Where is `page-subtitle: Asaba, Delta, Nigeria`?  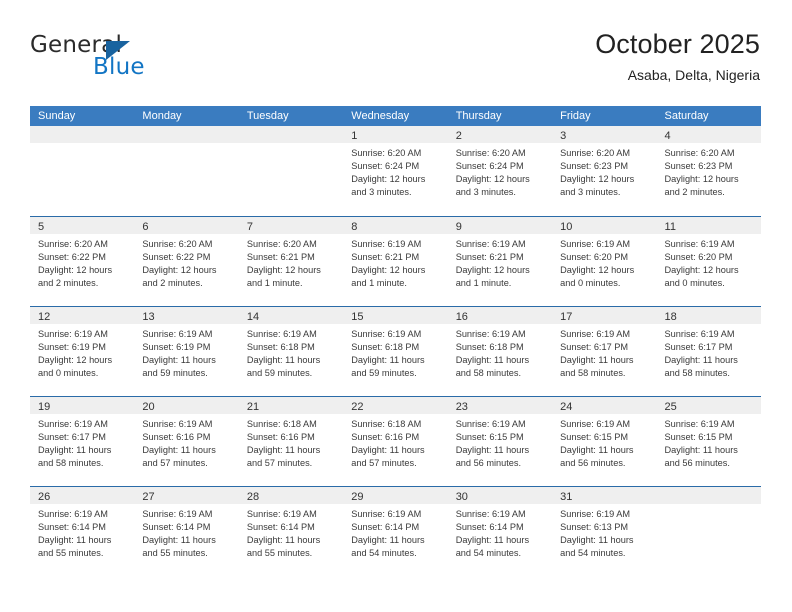
page-subtitle: Asaba, Delta, Nigeria is located at coordinates (693, 75).